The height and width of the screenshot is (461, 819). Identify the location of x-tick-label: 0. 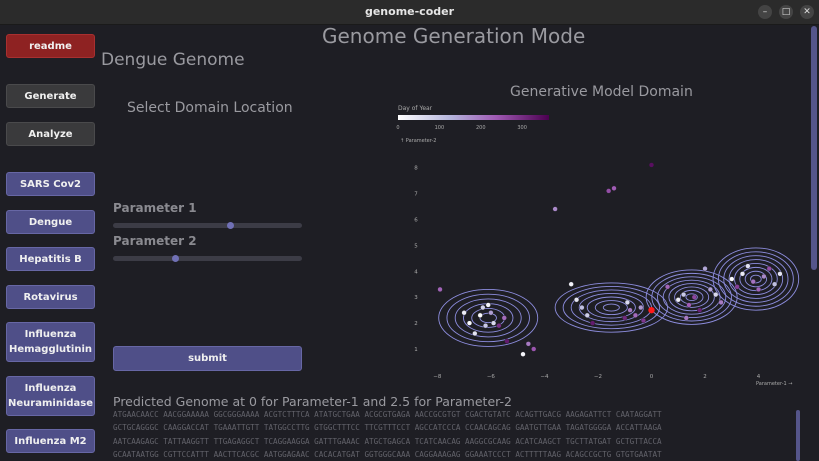
(652, 377).